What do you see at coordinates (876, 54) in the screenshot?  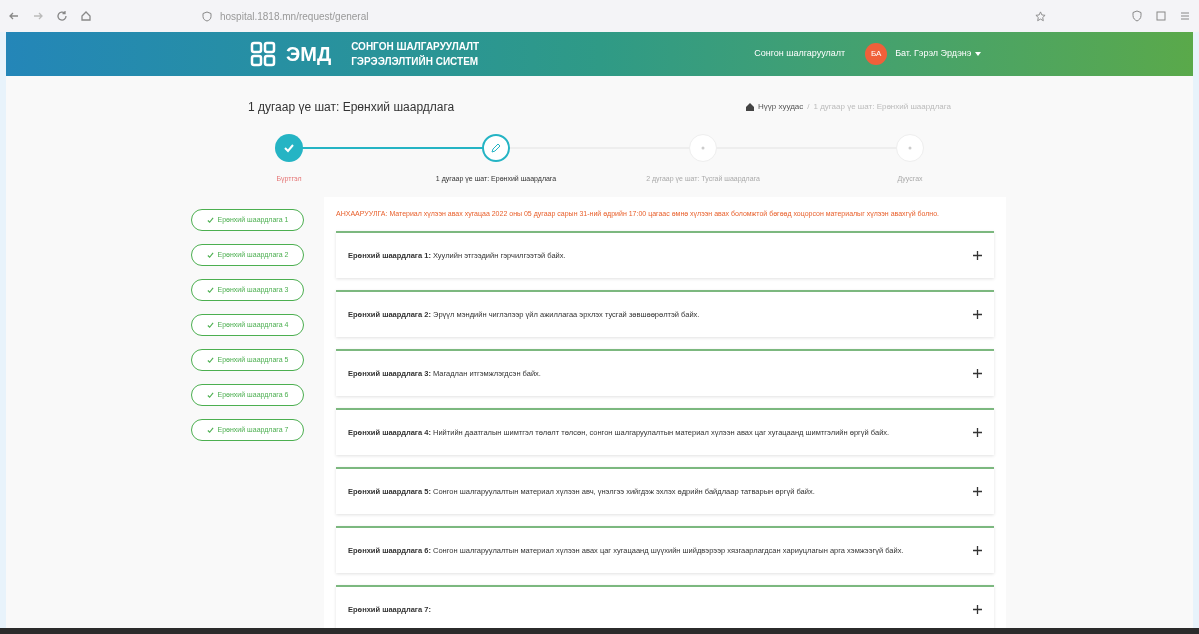 I see `user-avatar: БА` at bounding box center [876, 54].